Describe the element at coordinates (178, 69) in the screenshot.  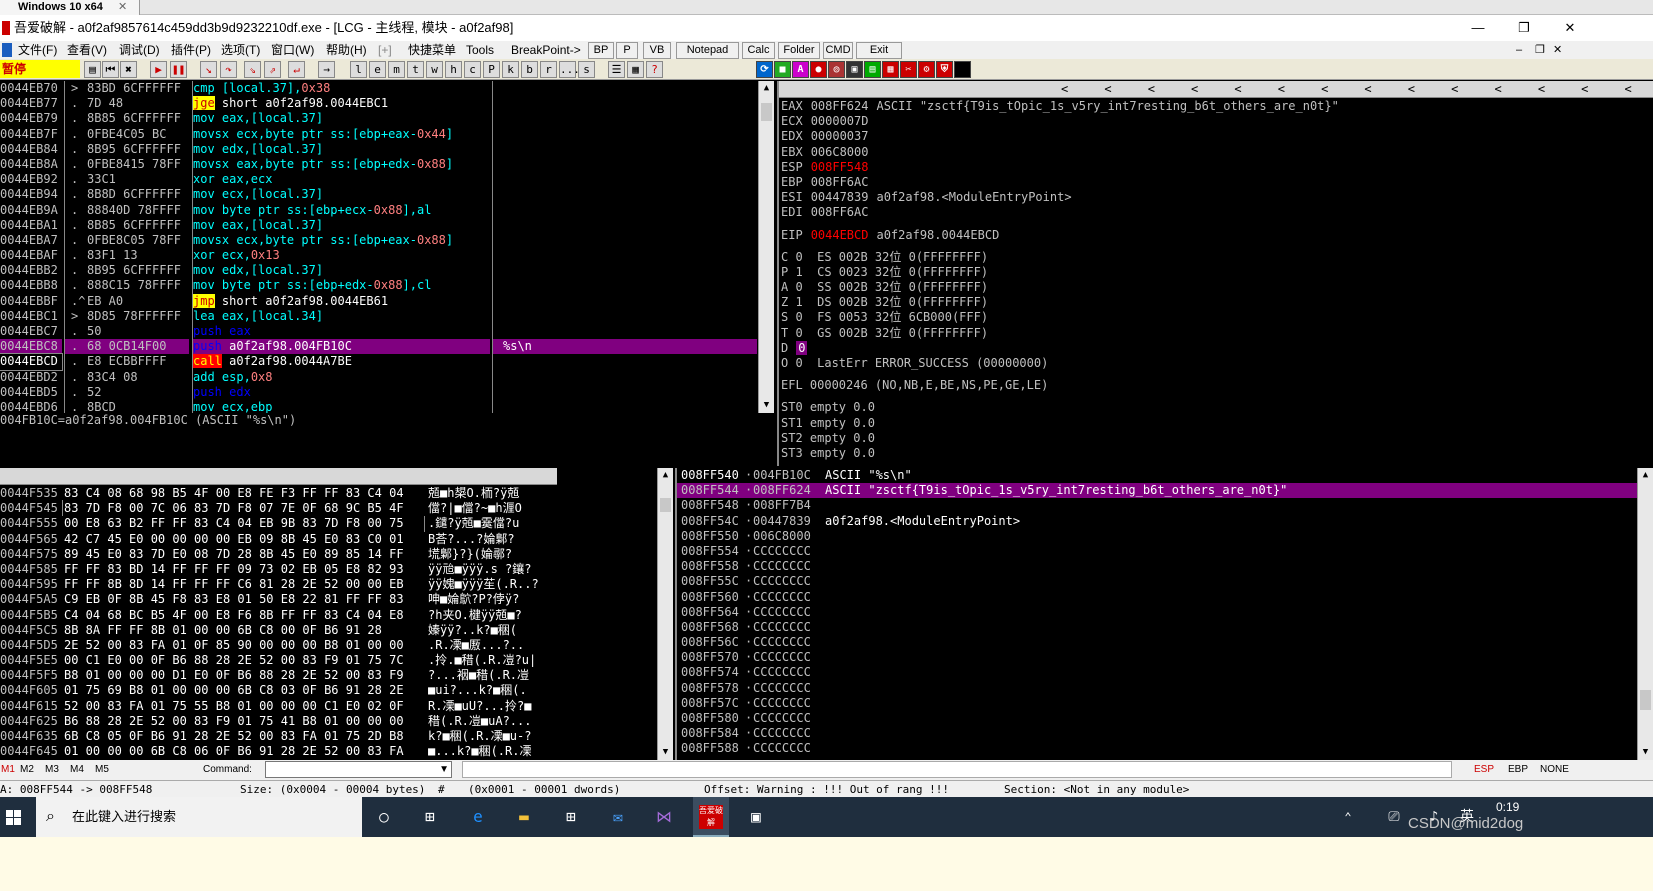
I see `pause-icon: ❚❚` at that location.